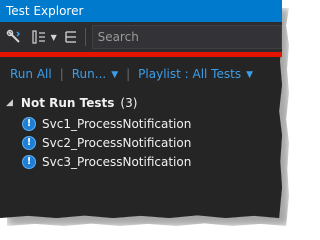  What do you see at coordinates (117, 162) in the screenshot?
I see `test-name: Svc3_ProcessNotification` at bounding box center [117, 162].